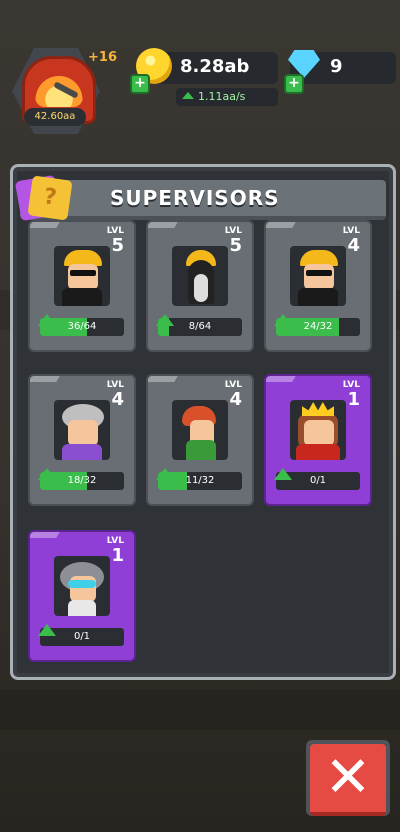  I want to click on speed-bonus: +16, so click(102, 57).